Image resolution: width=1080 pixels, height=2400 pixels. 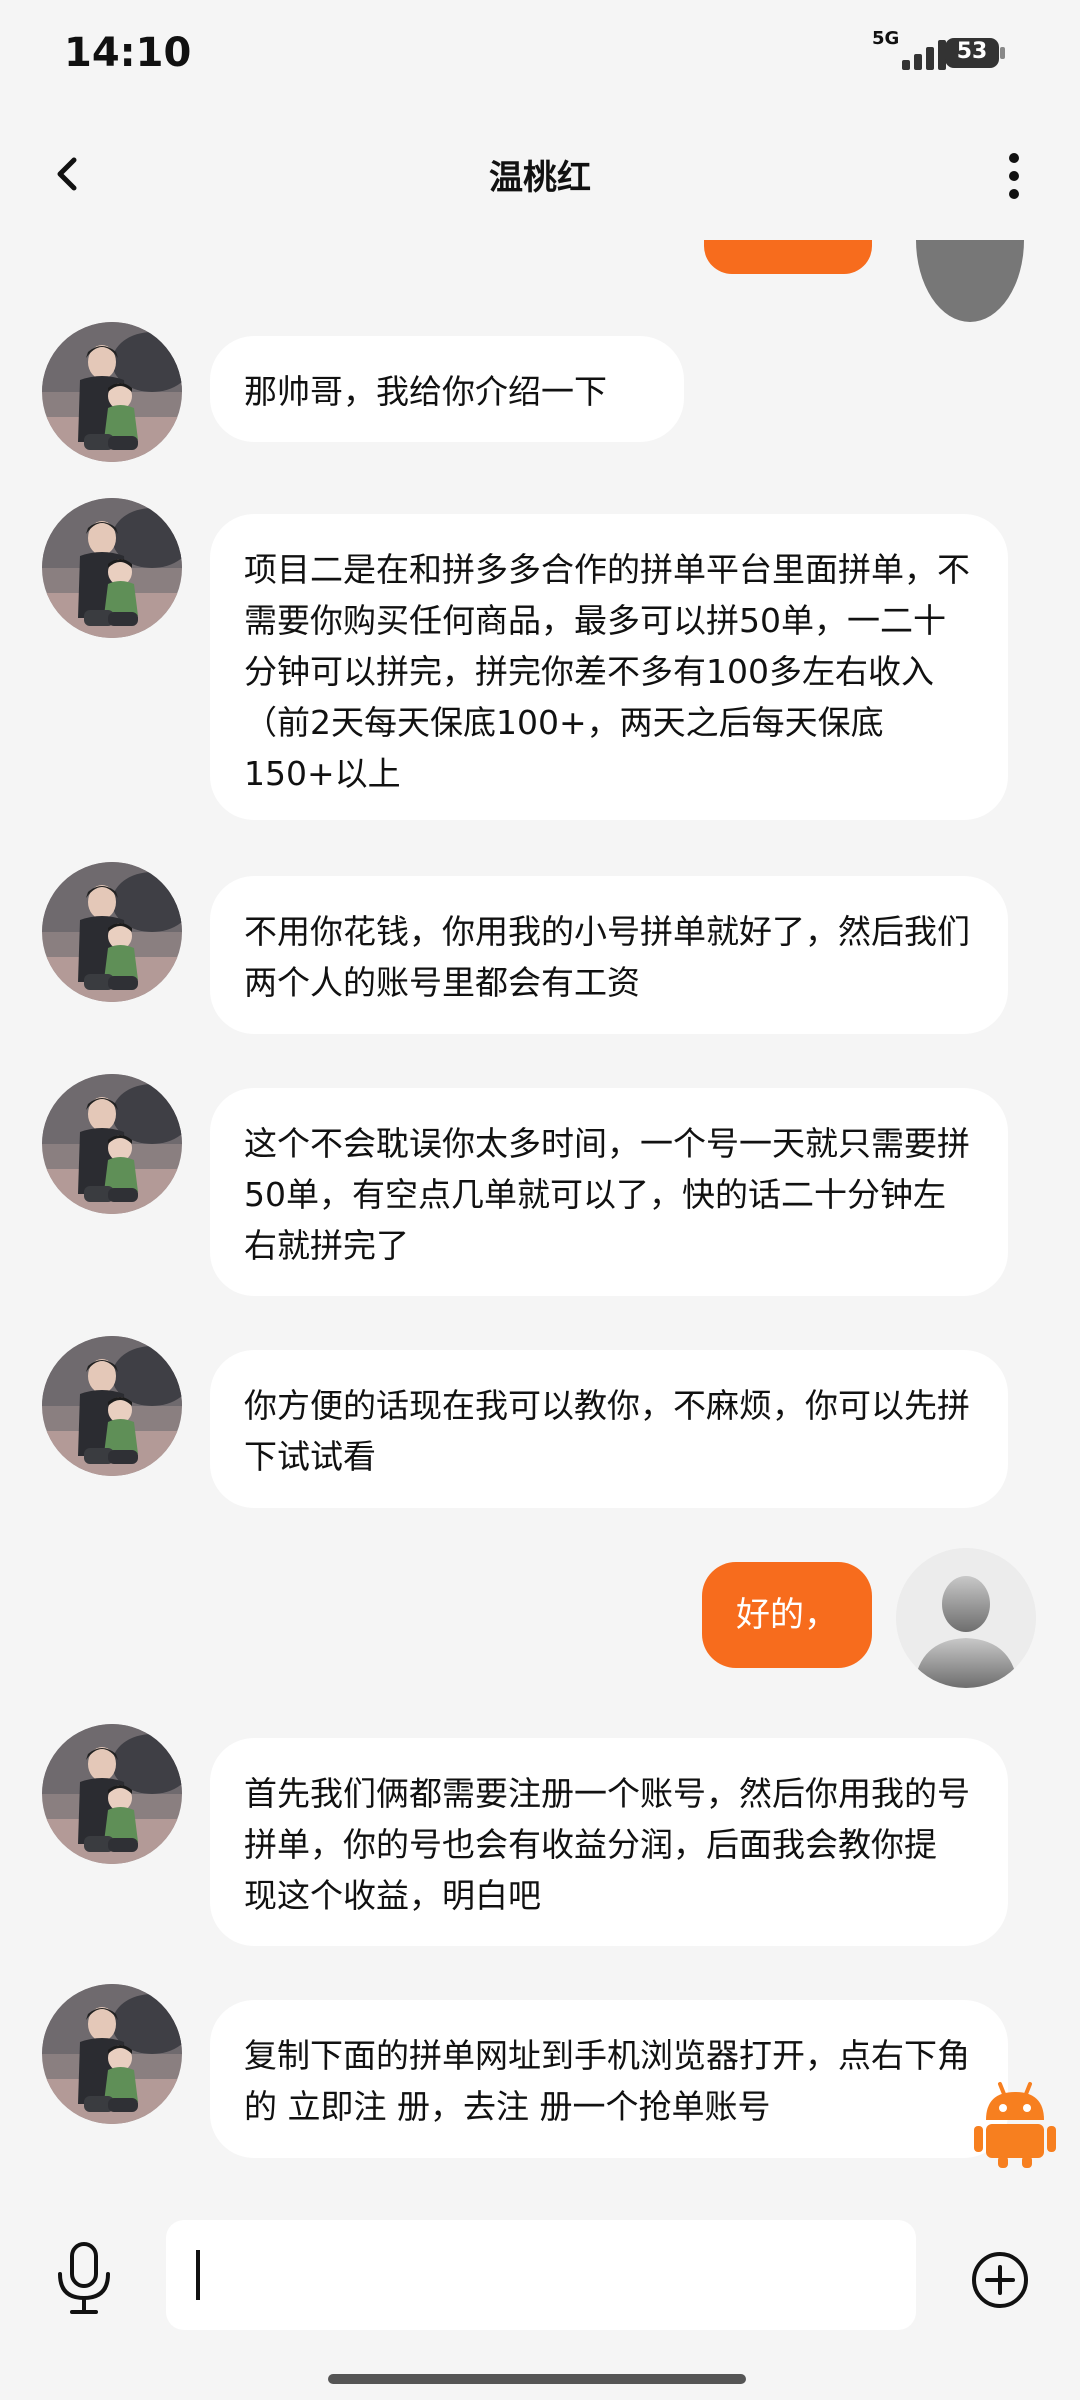 I want to click on status-time: 14:10, so click(x=128, y=53).